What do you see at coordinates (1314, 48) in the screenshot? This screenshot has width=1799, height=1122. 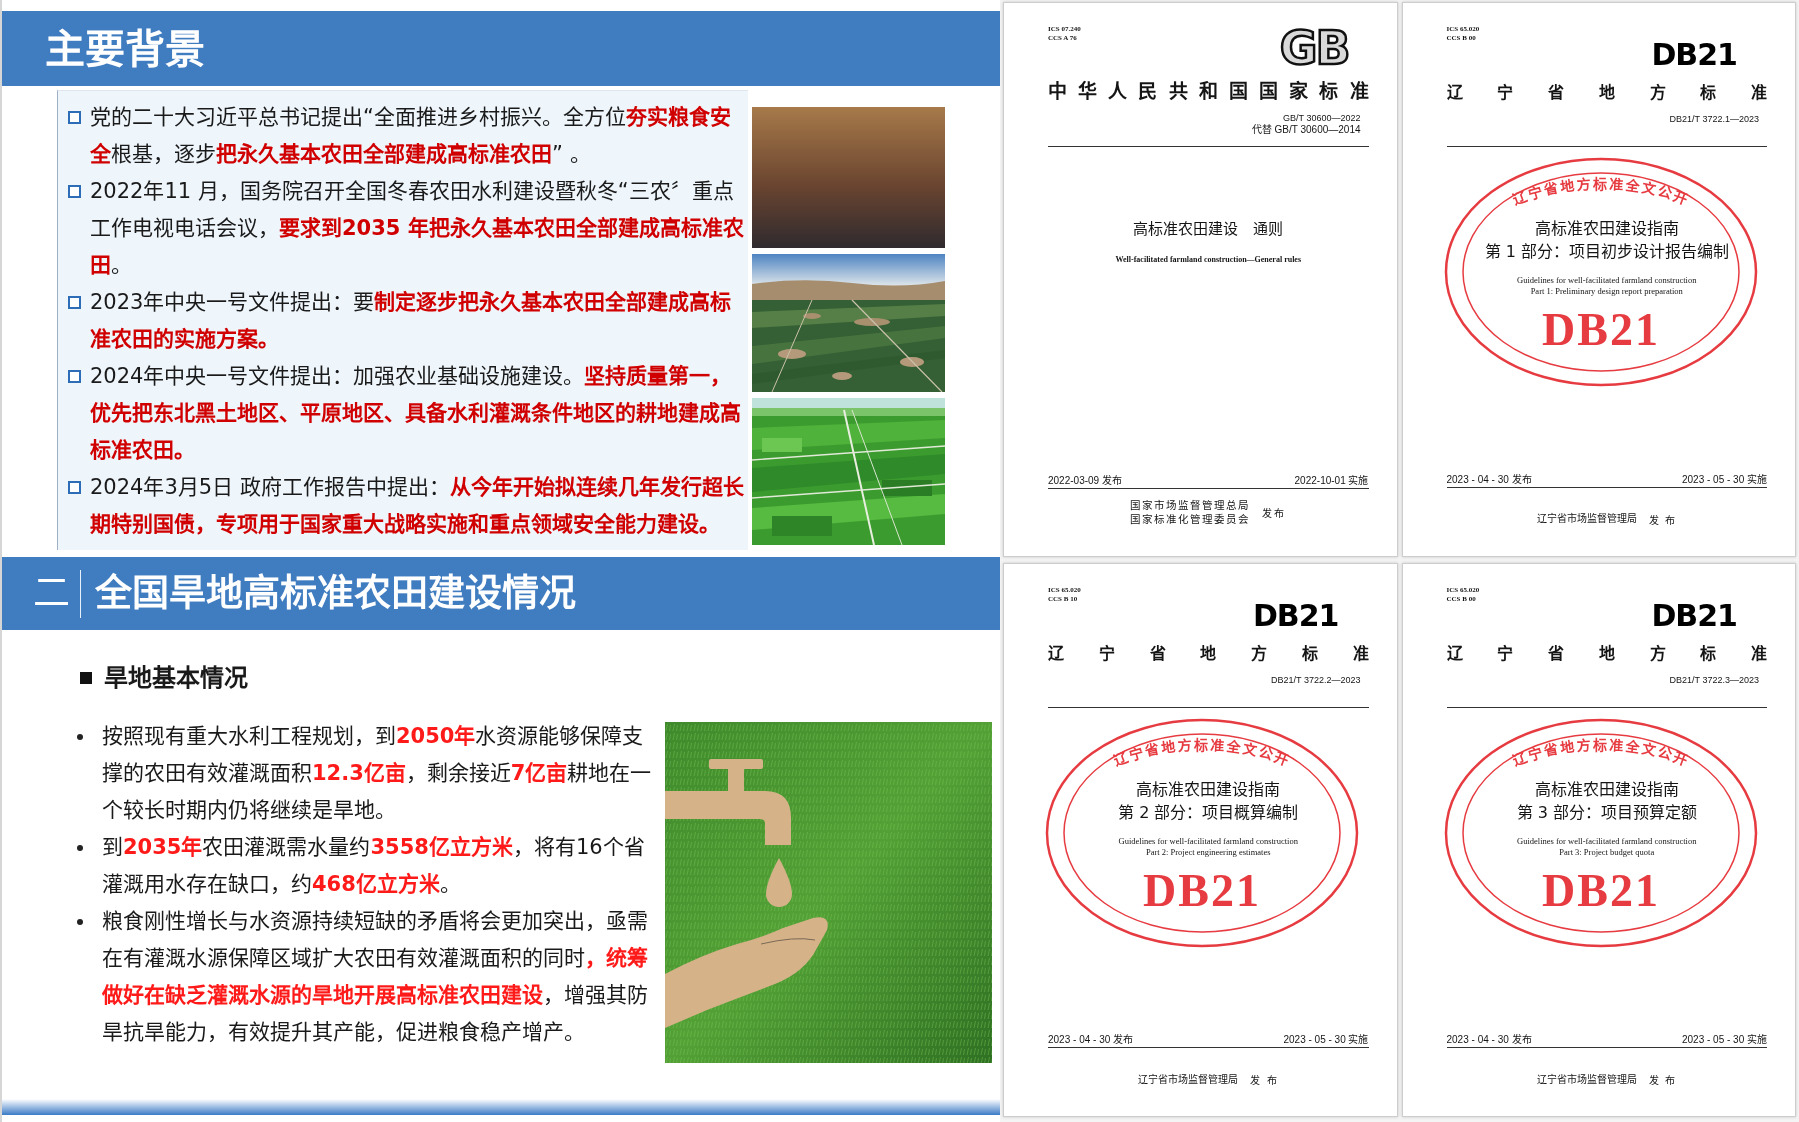 I see `standard-logo: GB` at bounding box center [1314, 48].